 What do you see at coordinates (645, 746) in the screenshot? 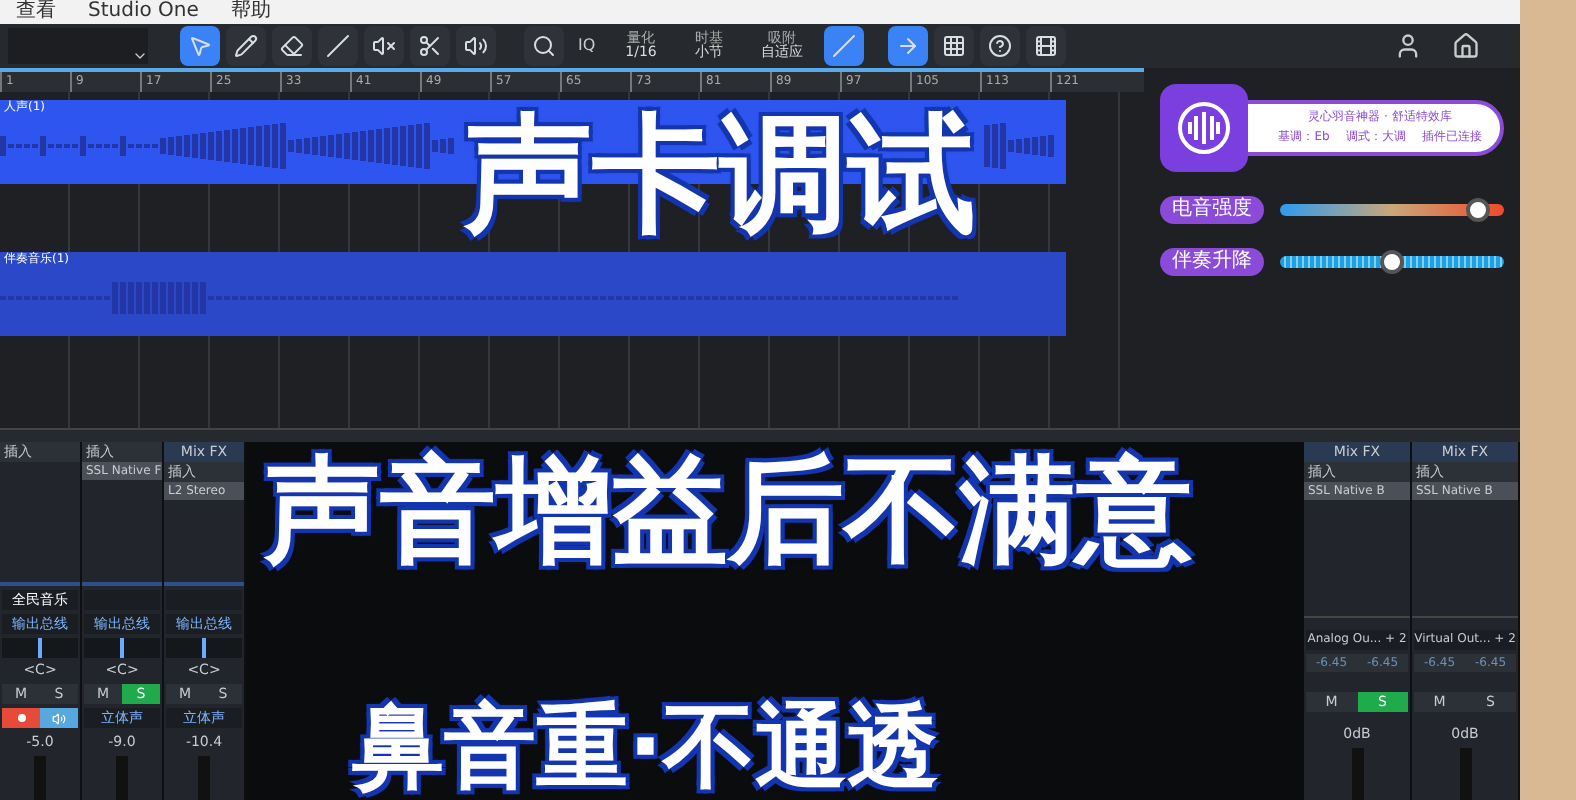
I see `caption: 鼻音重·不通透` at bounding box center [645, 746].